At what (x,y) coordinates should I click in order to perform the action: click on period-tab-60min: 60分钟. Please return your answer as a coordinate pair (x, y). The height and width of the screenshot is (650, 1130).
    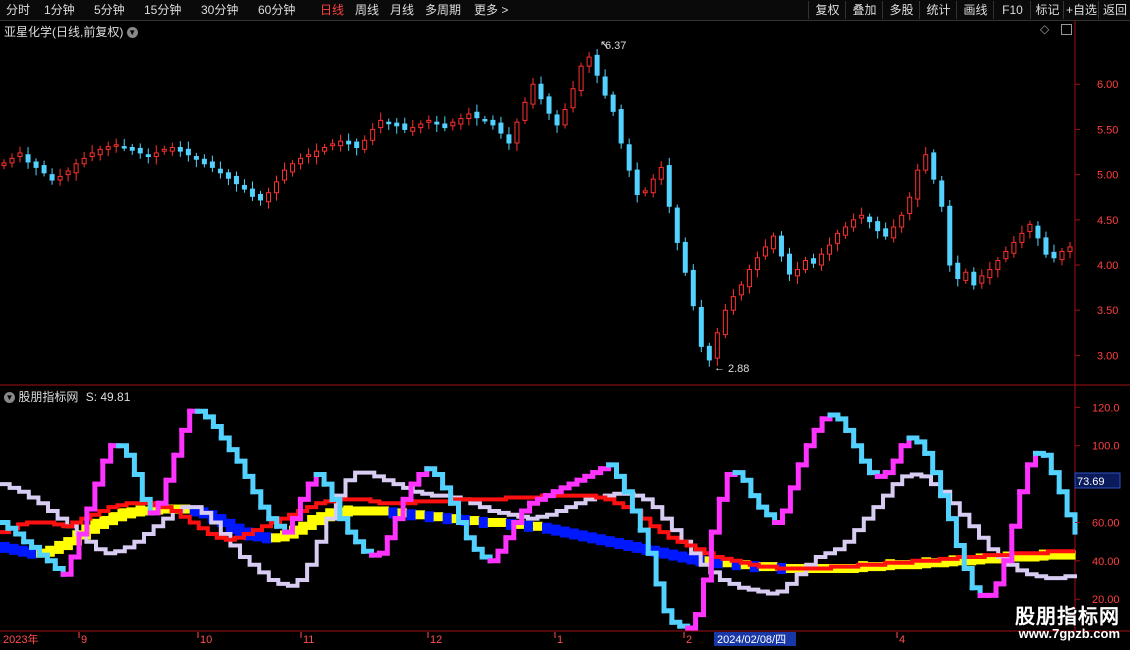
    Looking at the image, I should click on (276, 10).